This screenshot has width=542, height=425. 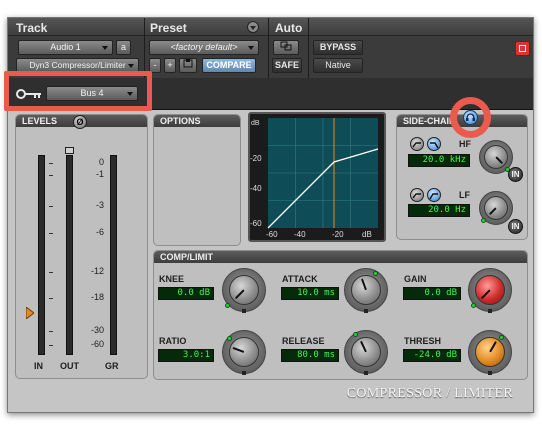 I want to click on meter-scale-label: -3, so click(x=99, y=205).